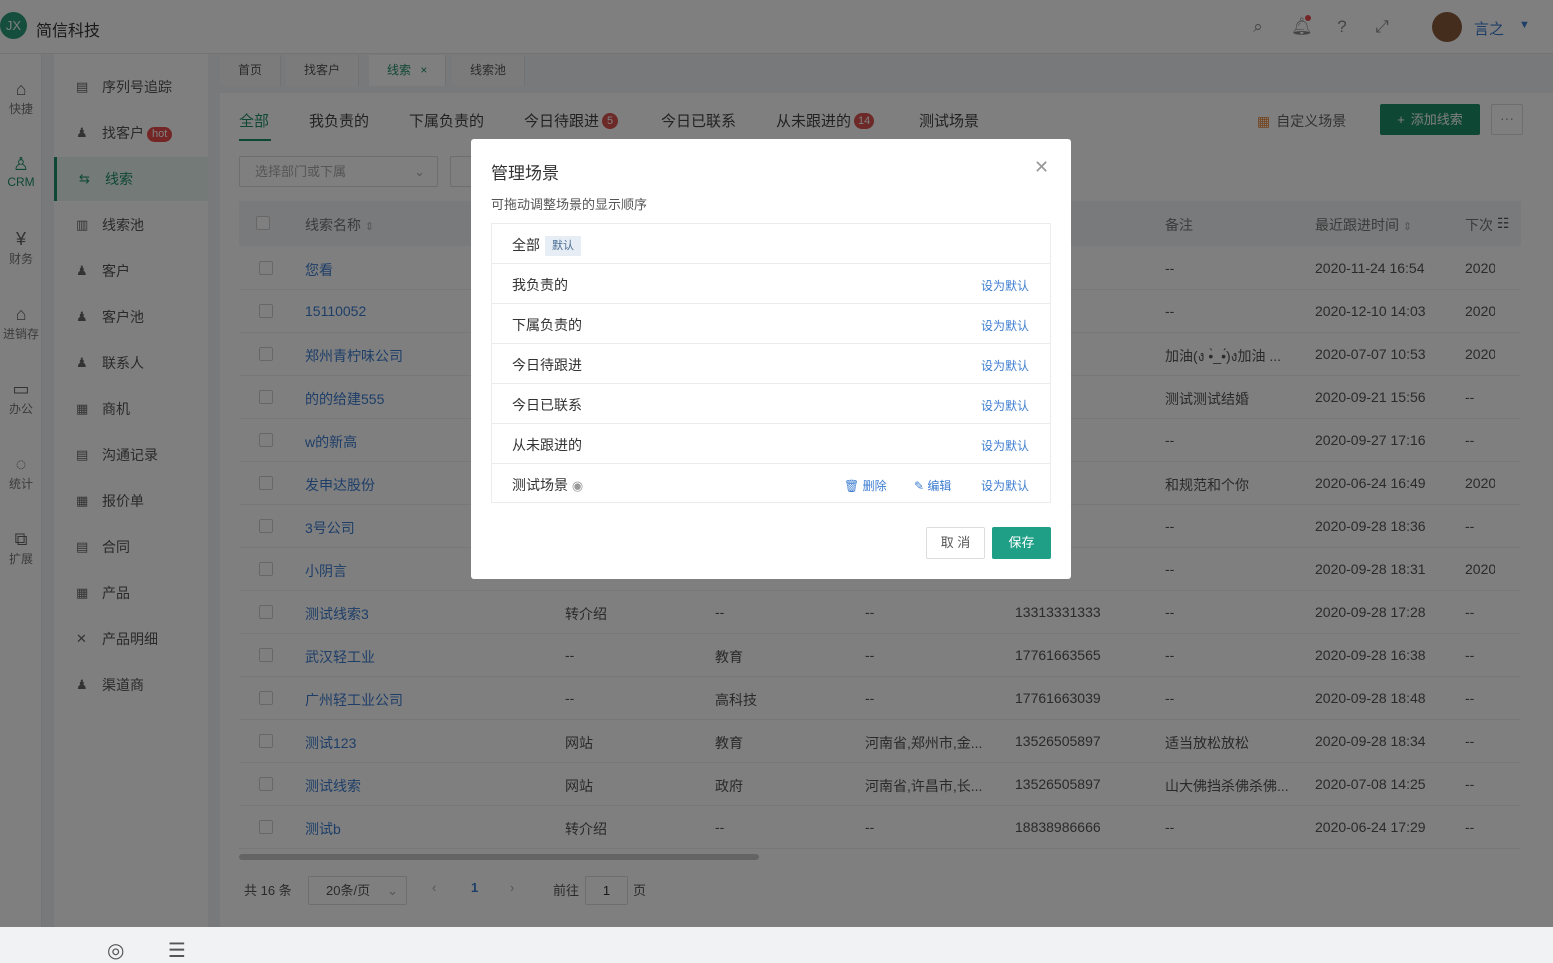  I want to click on scene-row-all: 全部 默认, so click(771, 244).